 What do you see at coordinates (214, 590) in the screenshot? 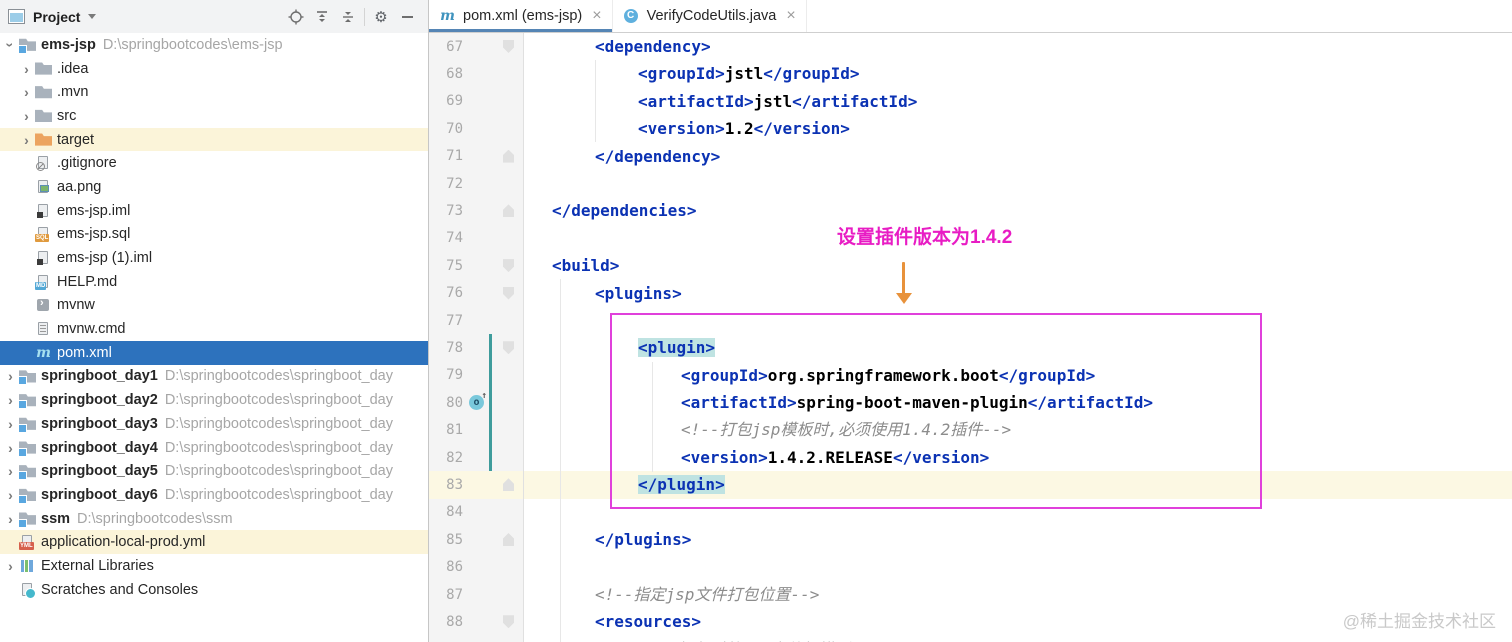
I see `tree-item-Scratches and Consoles: Scratches and Consoles` at bounding box center [214, 590].